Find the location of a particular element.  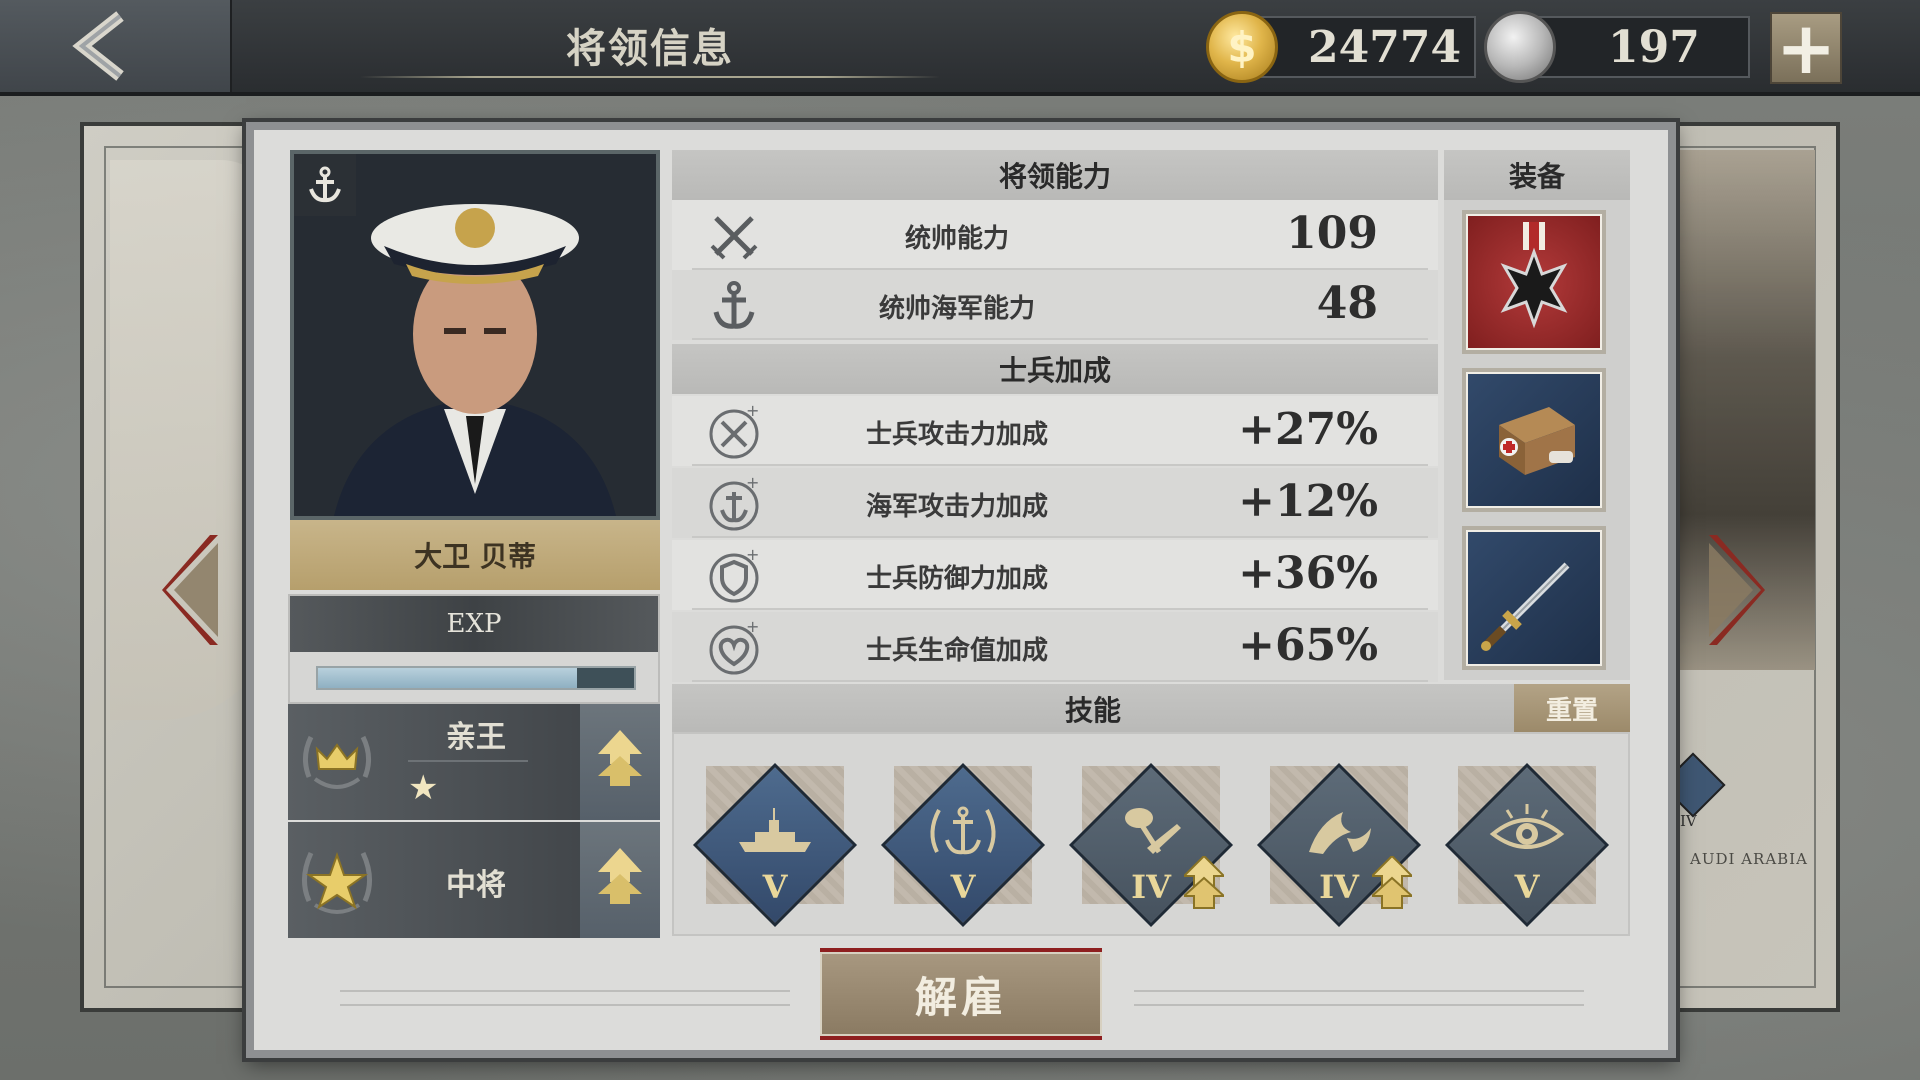

medical-kit-icon is located at coordinates (1537, 441).